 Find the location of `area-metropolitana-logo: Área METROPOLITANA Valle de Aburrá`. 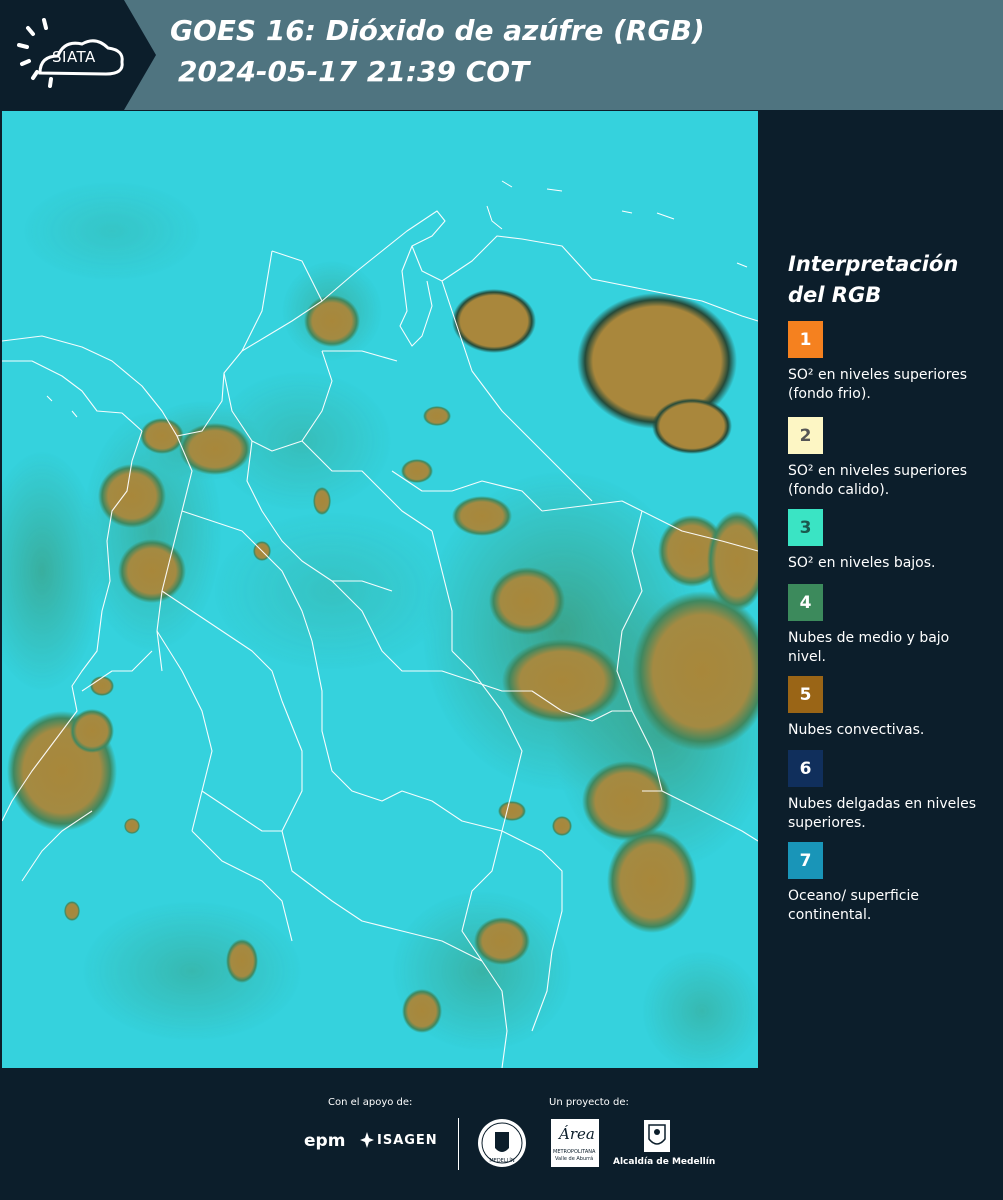

area-metropolitana-logo: Área METROPOLITANA Valle de Aburrá is located at coordinates (575, 1143).